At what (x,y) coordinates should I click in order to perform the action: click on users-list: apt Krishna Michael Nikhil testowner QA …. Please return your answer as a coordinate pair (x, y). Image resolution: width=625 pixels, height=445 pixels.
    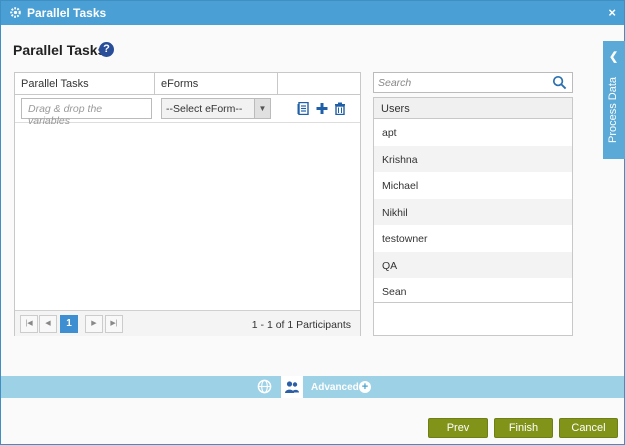
    Looking at the image, I should click on (473, 212).